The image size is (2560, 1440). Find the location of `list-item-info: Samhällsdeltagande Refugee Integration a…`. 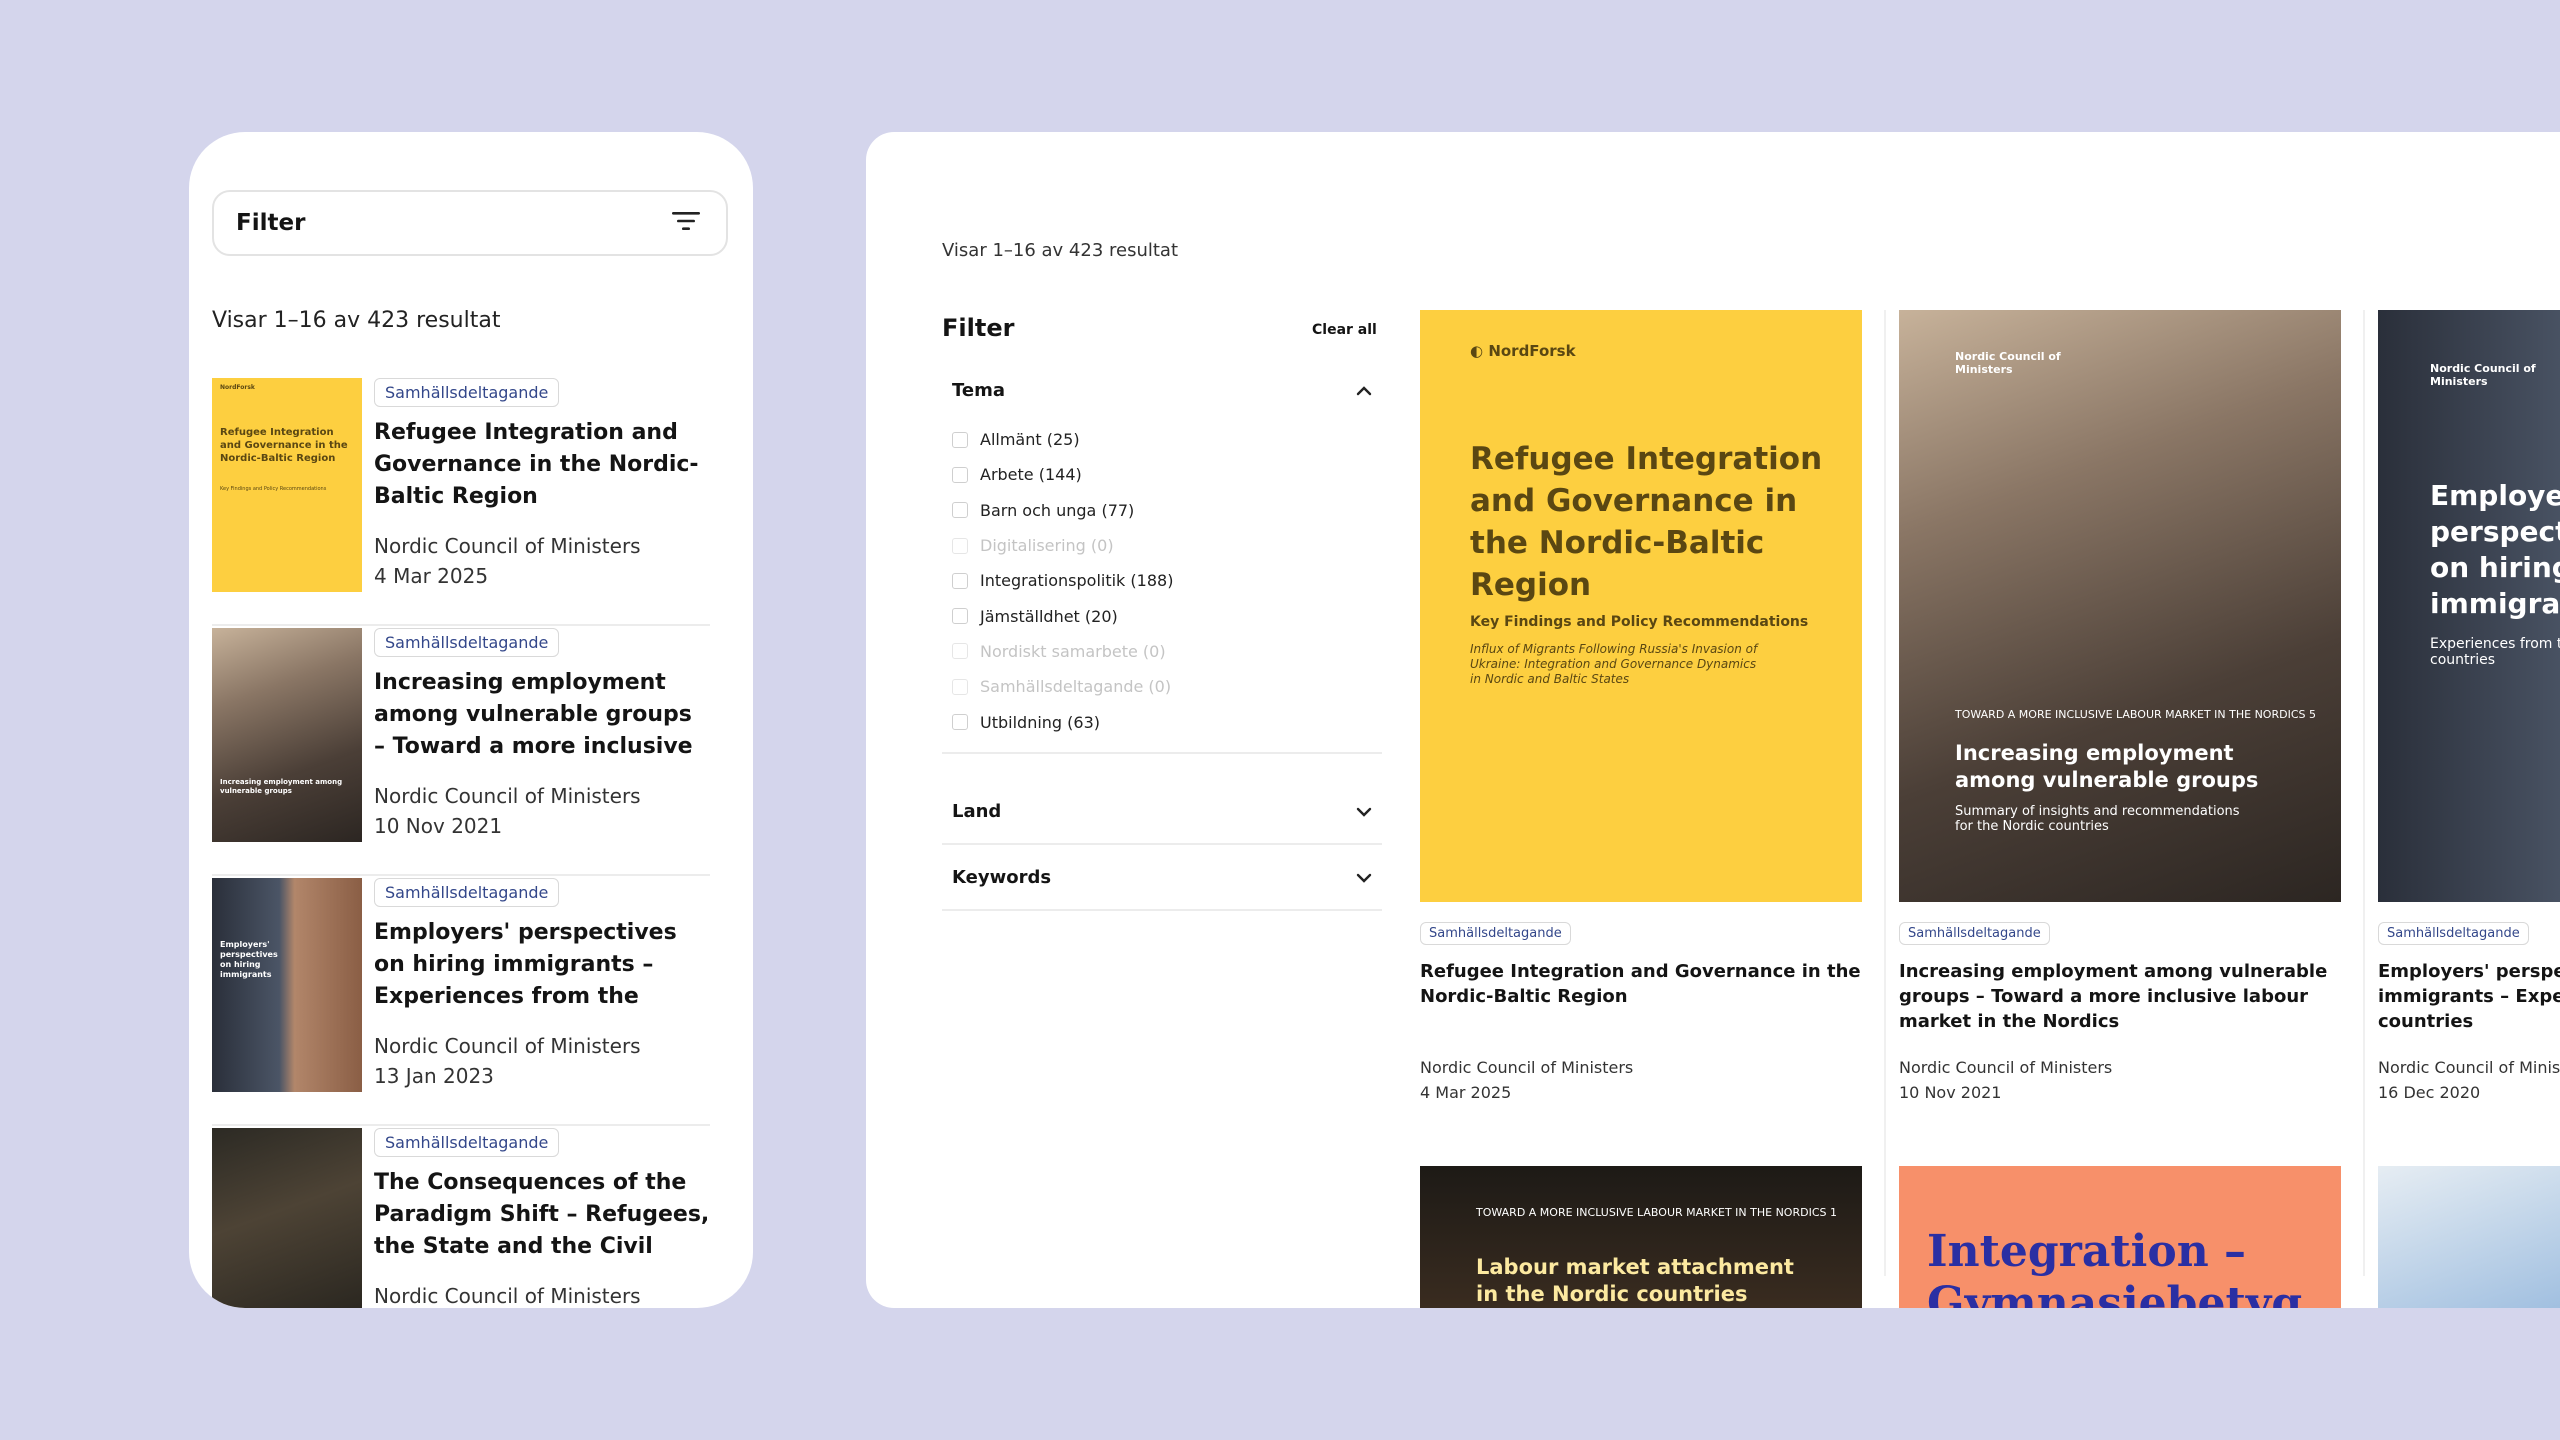

list-item-info: Samhällsdeltagande Refugee Integration a… is located at coordinates (536, 501).